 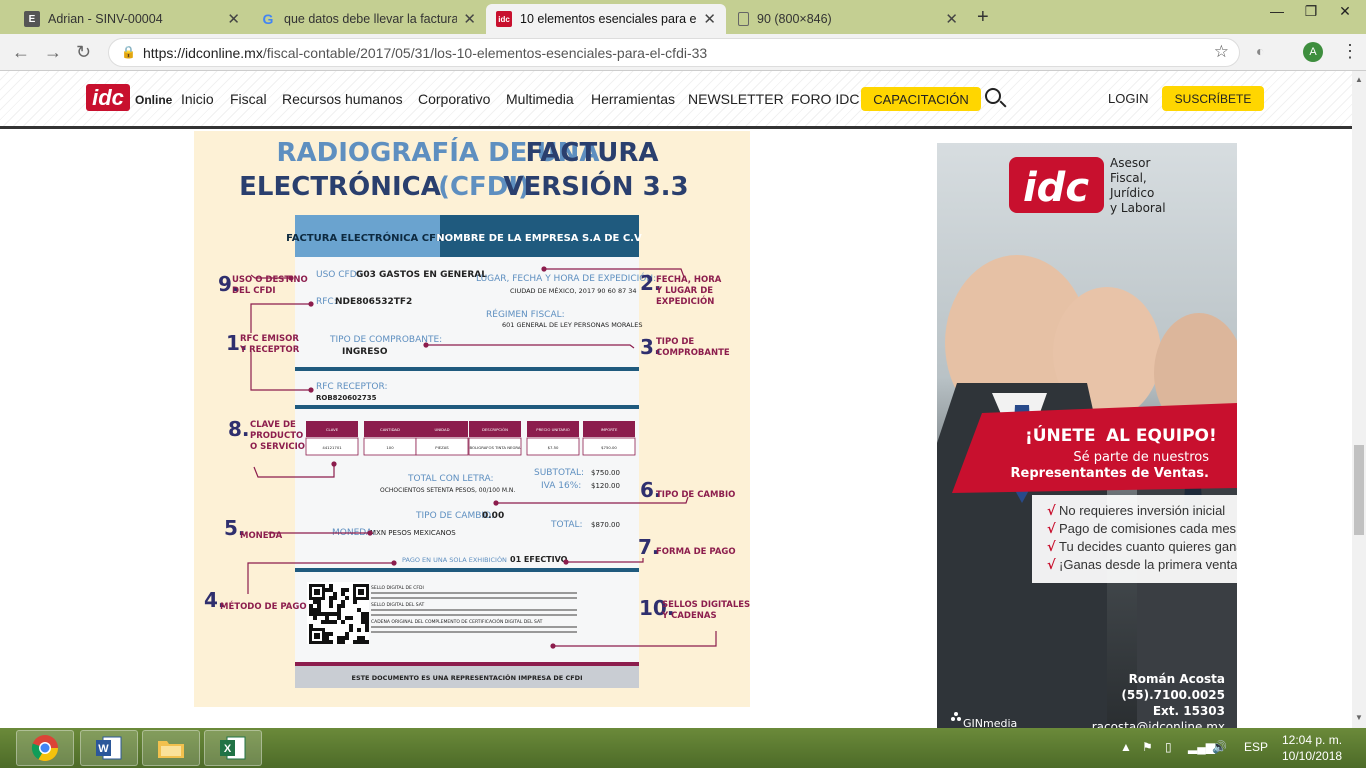 What do you see at coordinates (633, 99) in the screenshot?
I see `nav-herramientas: Herramientas` at bounding box center [633, 99].